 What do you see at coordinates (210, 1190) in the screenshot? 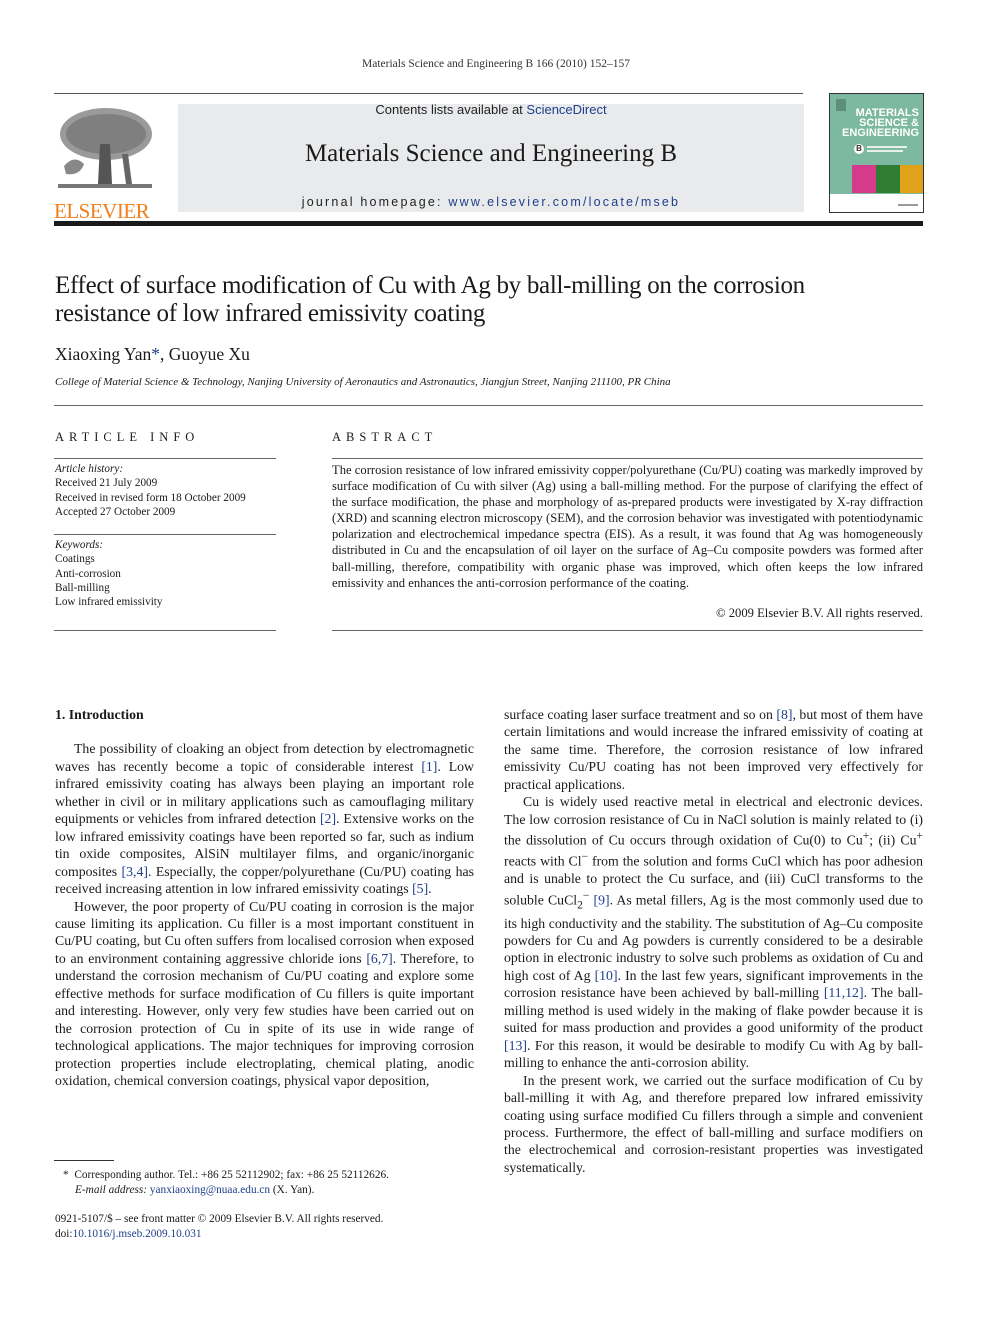
I see `email-link: yanxiaoxing@nuaa.edu.cn` at bounding box center [210, 1190].